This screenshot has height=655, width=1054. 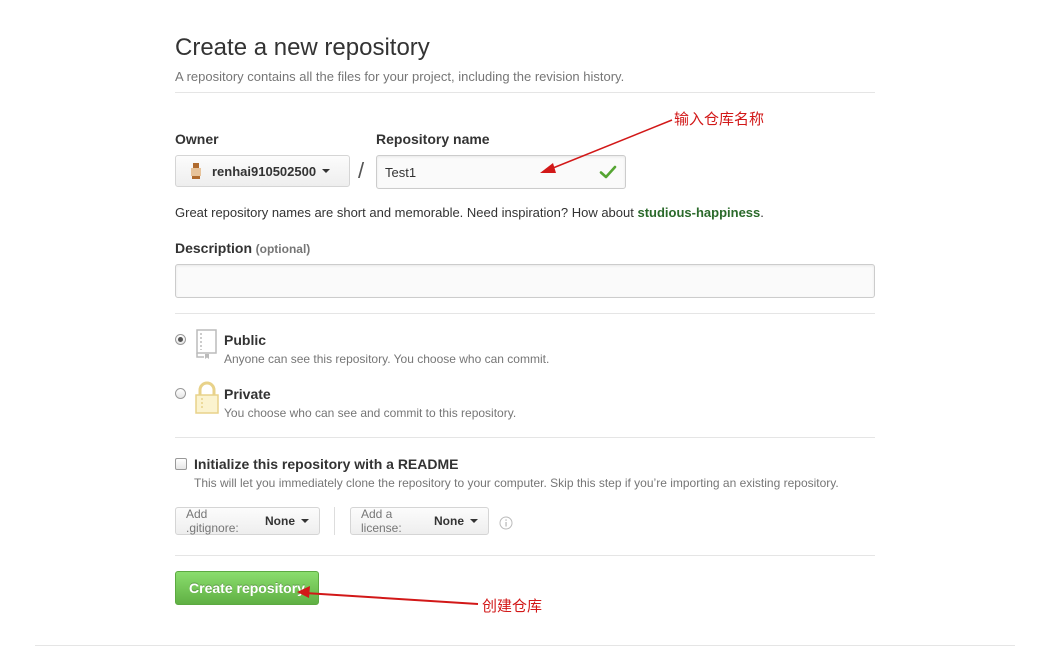 What do you see at coordinates (391, 598) in the screenshot?
I see `create-annotation-arrow` at bounding box center [391, 598].